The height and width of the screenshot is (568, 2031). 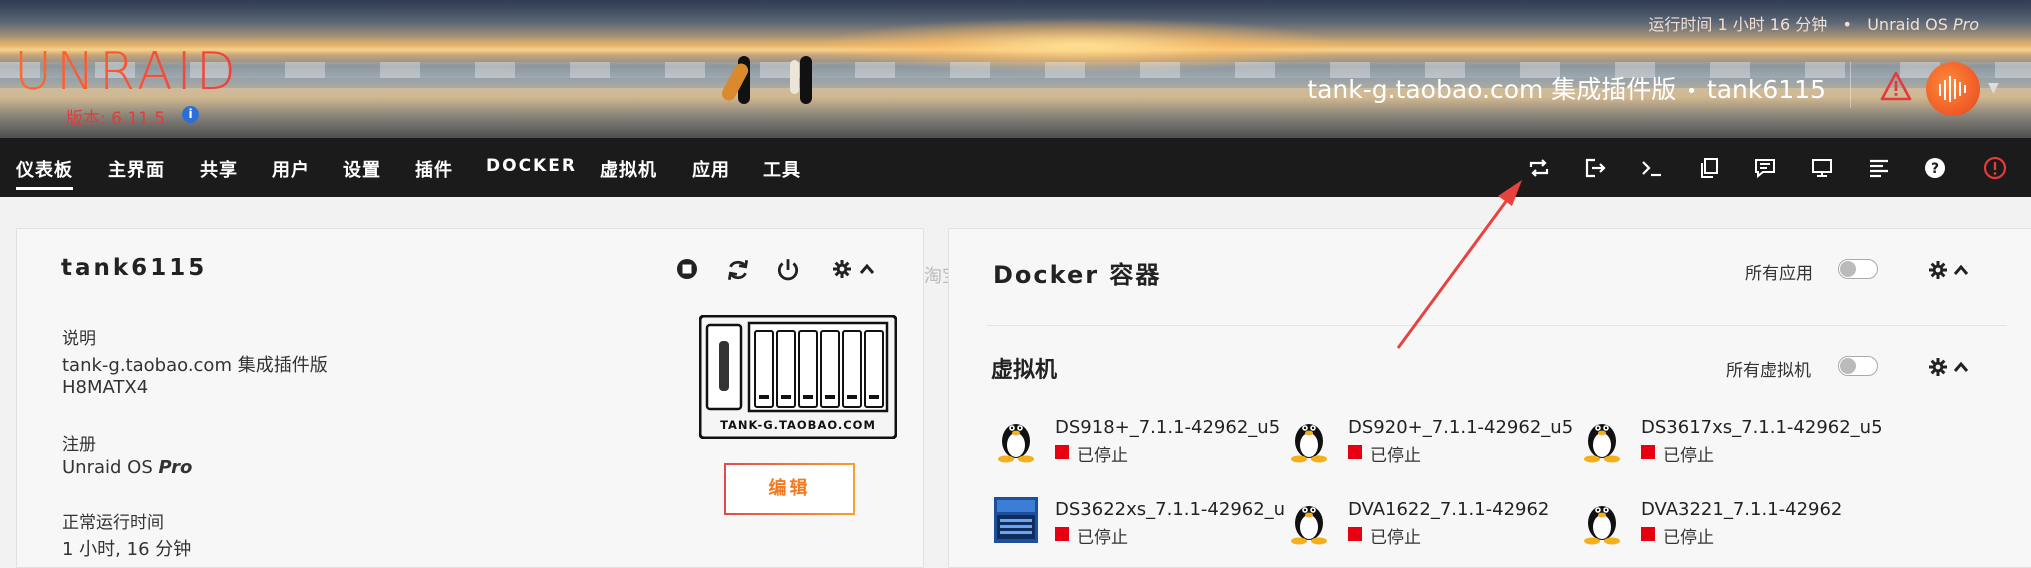 I want to click on vm-item: DVA3221_7.1.1-42962 已停止, so click(x=1719, y=523).